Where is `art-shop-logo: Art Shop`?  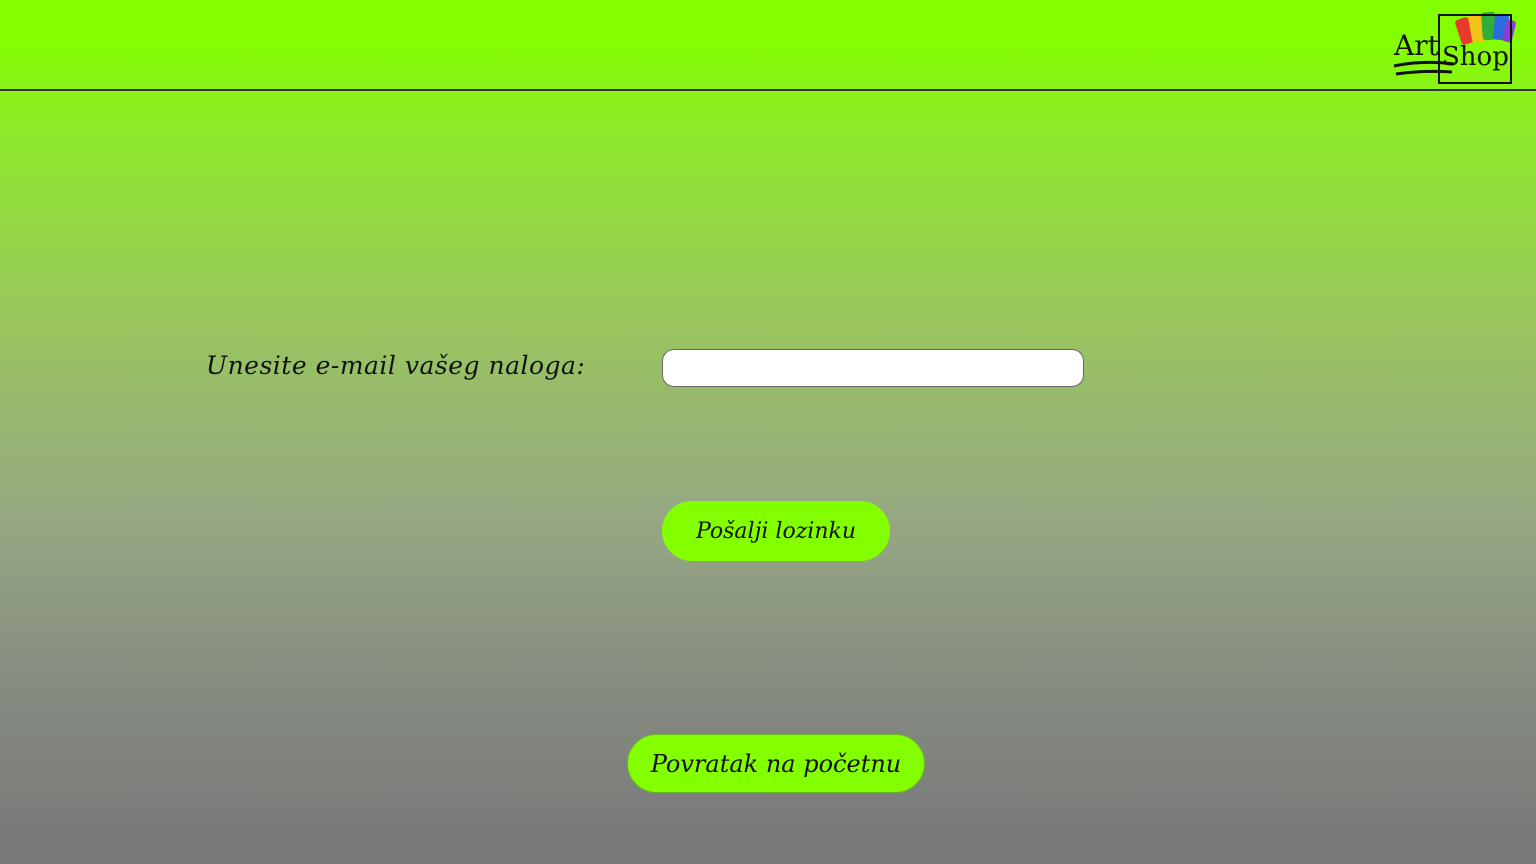
art-shop-logo: Art Shop is located at coordinates (1457, 48).